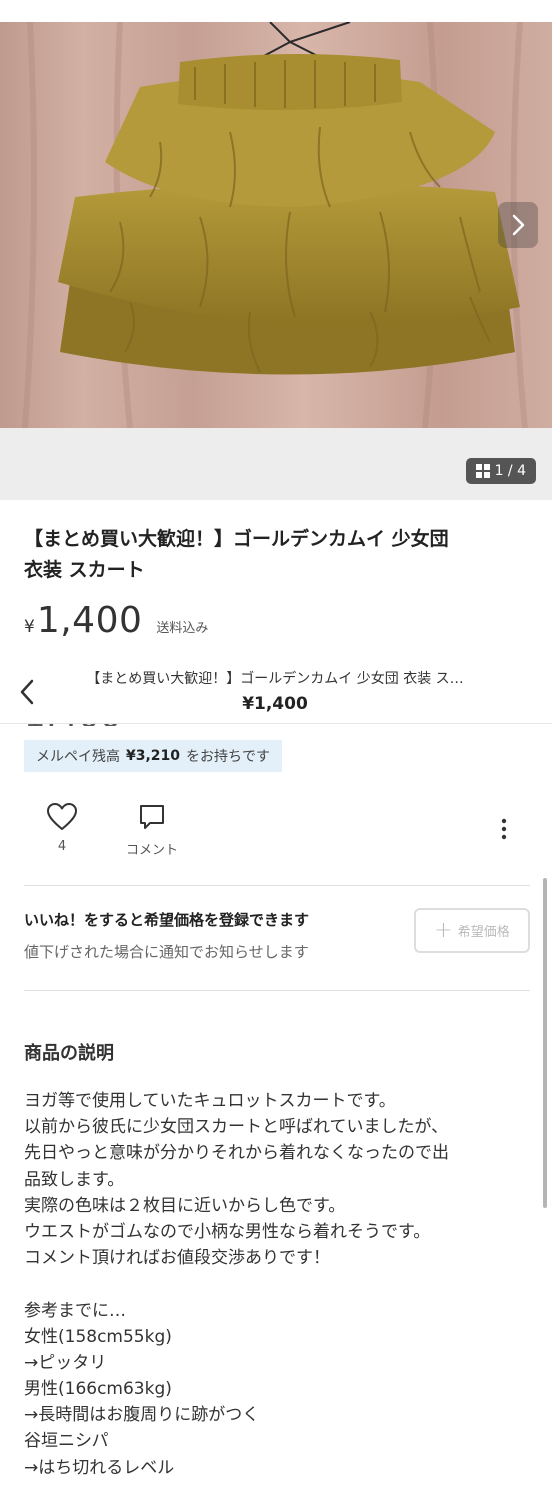 The image size is (552, 1512). Describe the element at coordinates (152, 817) in the screenshot. I see `comment-icon` at that location.